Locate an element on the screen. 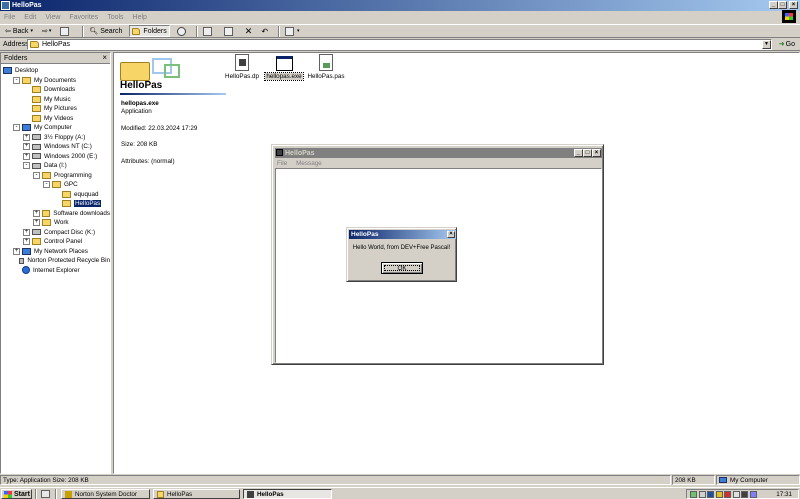 Image resolution: width=800 pixels, height=499 pixels. folders-pane-close-button: × is located at coordinates (104, 57).